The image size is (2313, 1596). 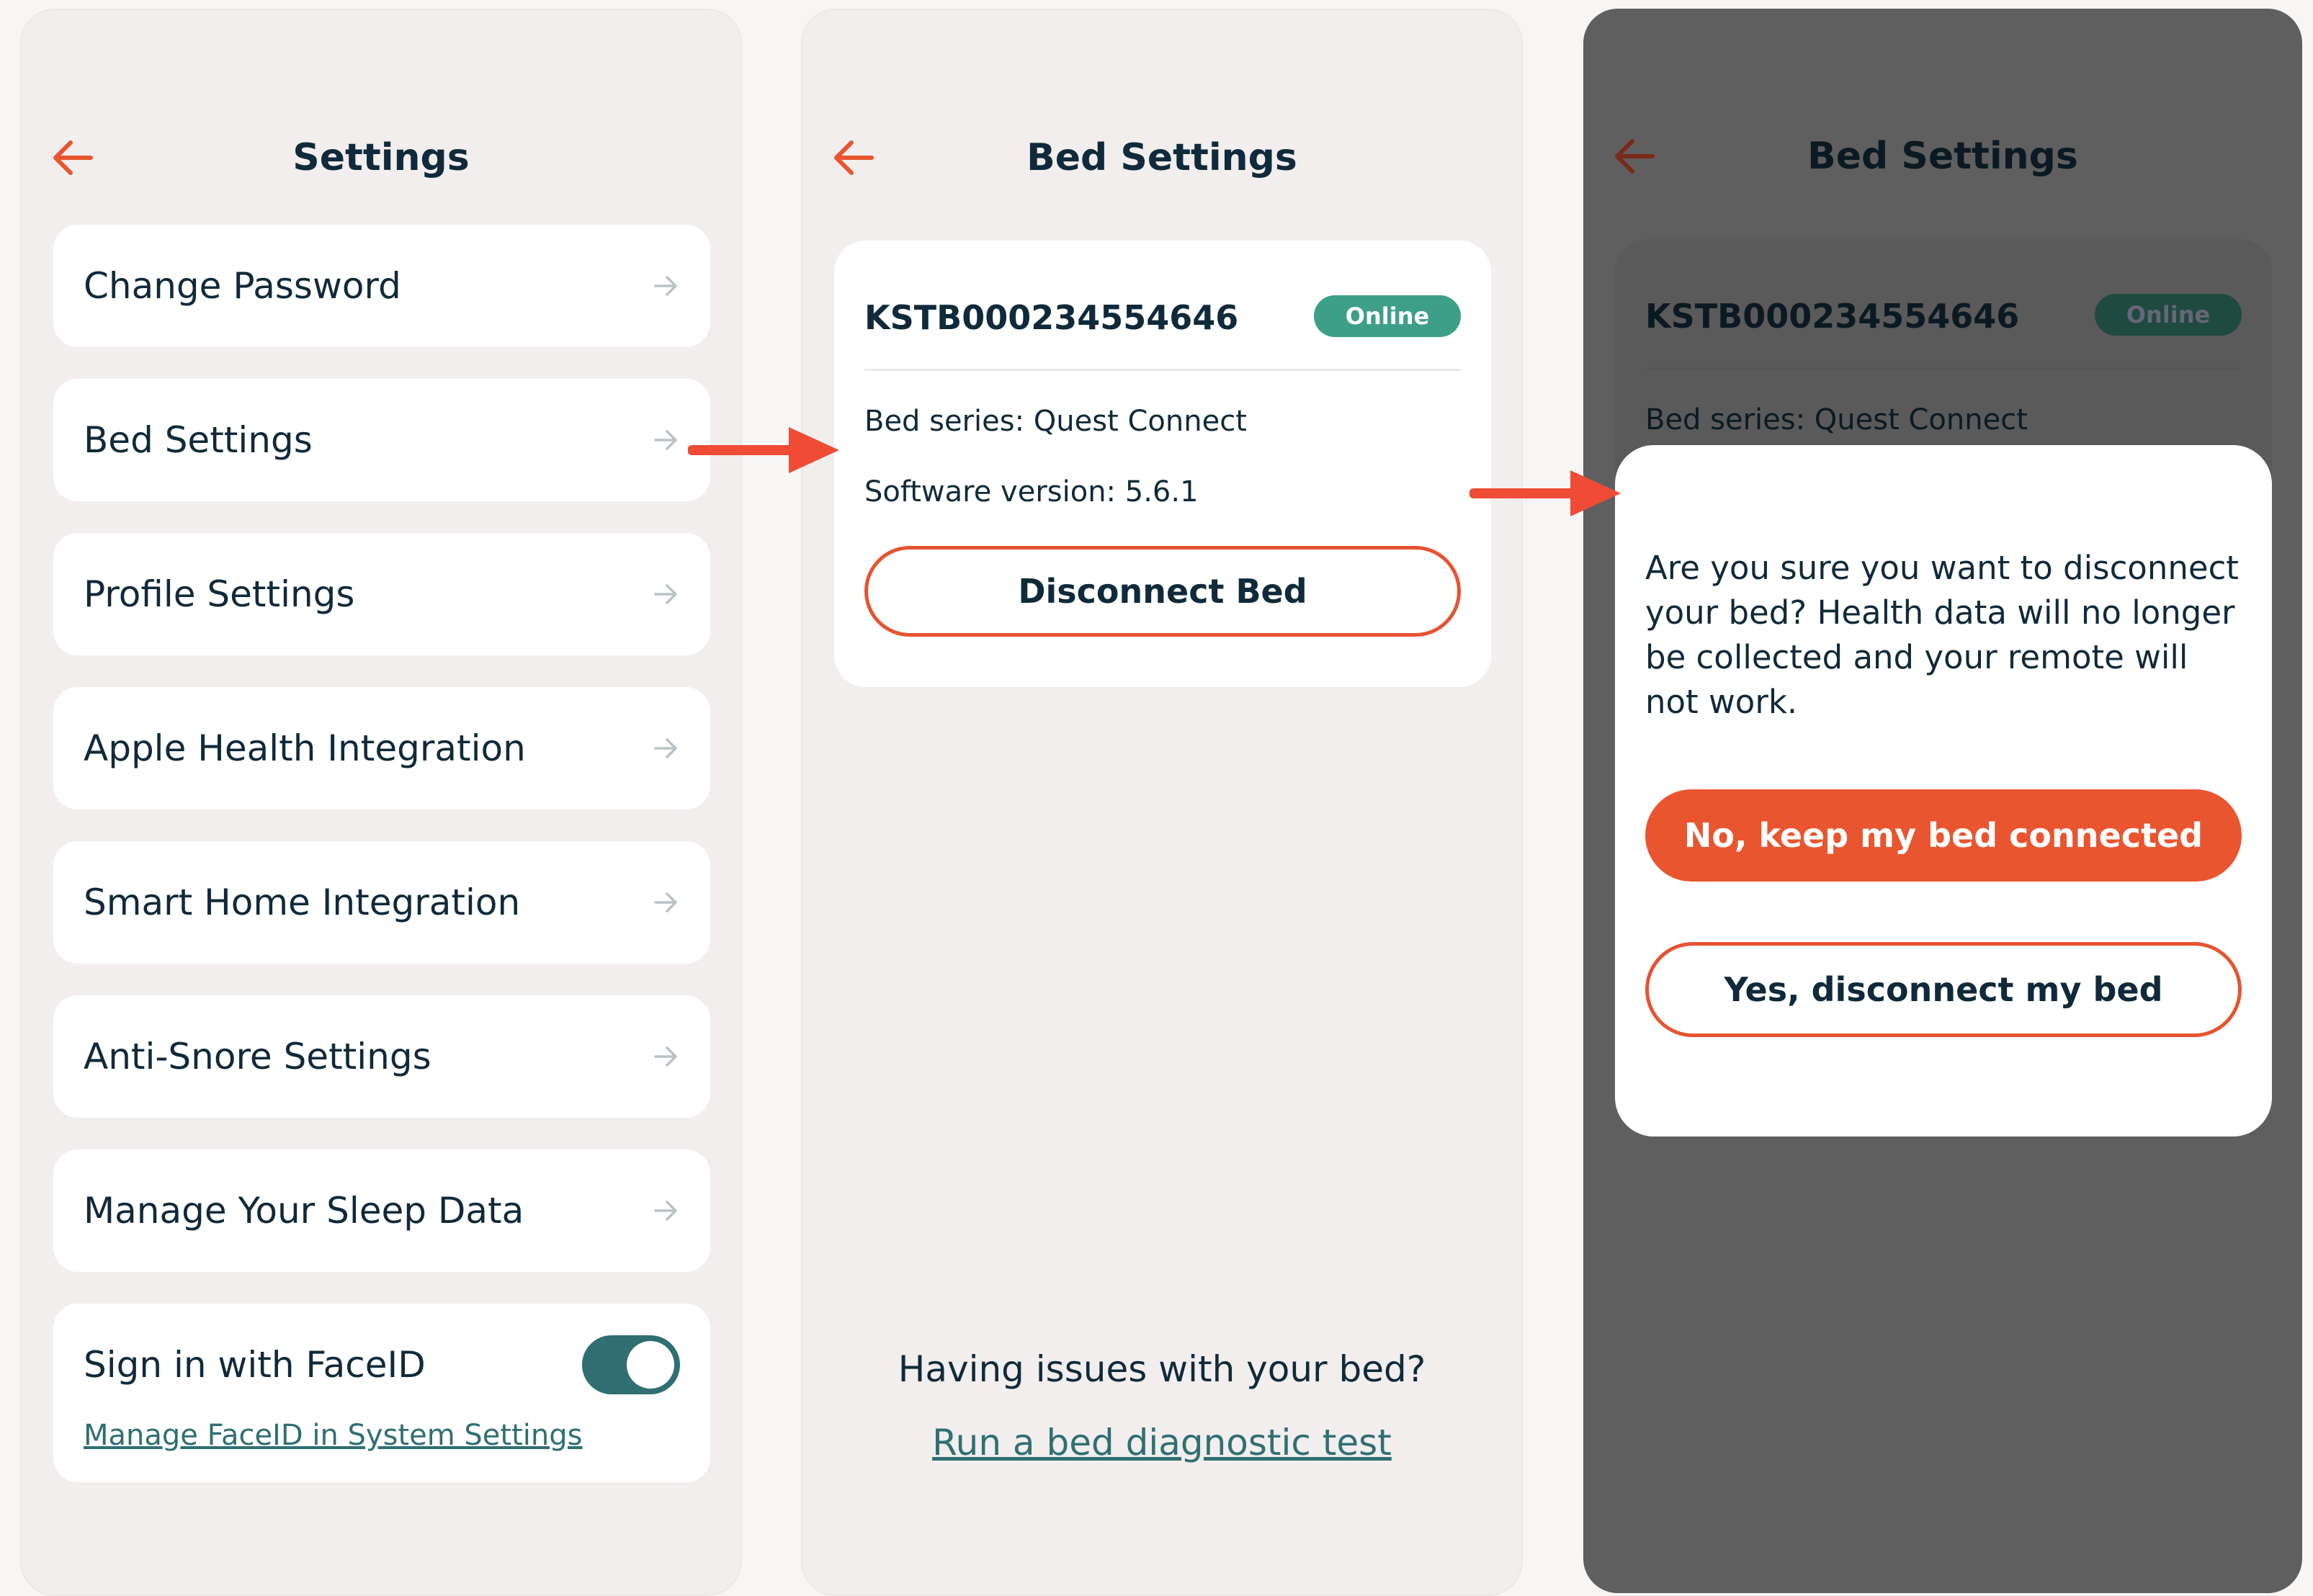 I want to click on confirm-disconnect-button: Yes, disconnect my bed, so click(x=1943, y=989).